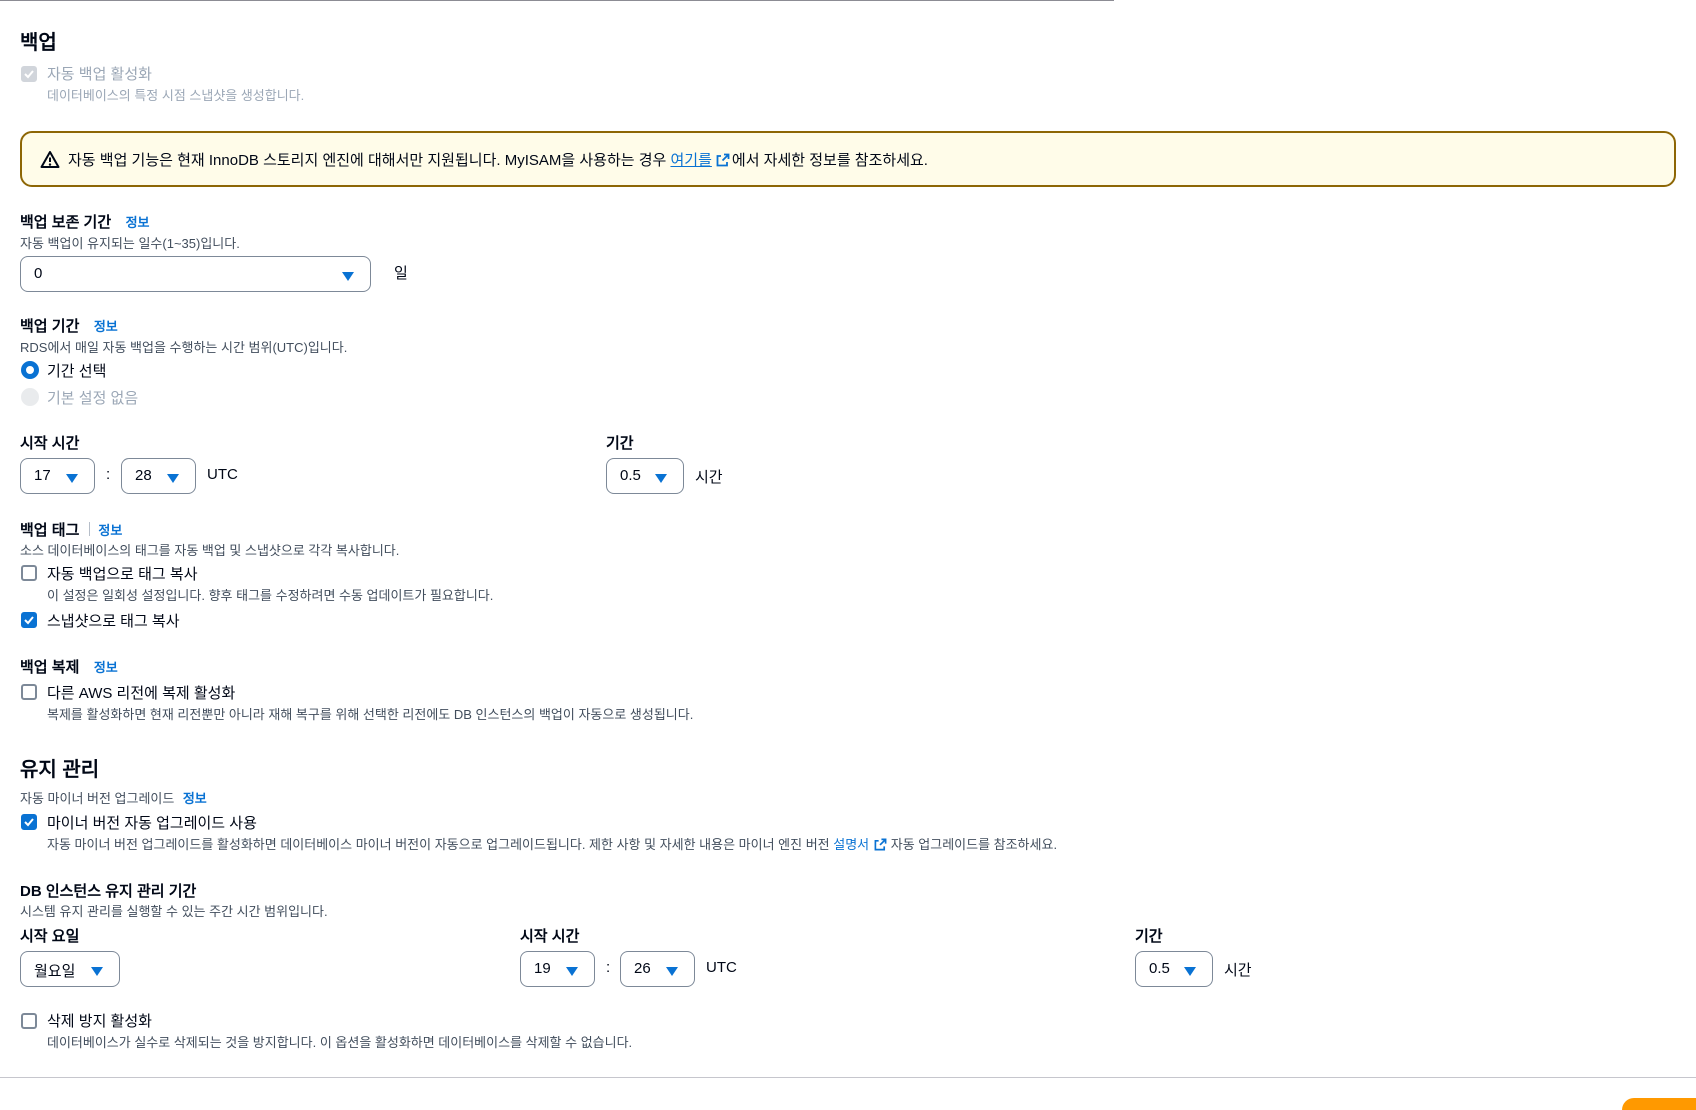 The width and height of the screenshot is (1696, 1110). What do you see at coordinates (608, 967) in the screenshot?
I see `maintenance-time-colon: :` at bounding box center [608, 967].